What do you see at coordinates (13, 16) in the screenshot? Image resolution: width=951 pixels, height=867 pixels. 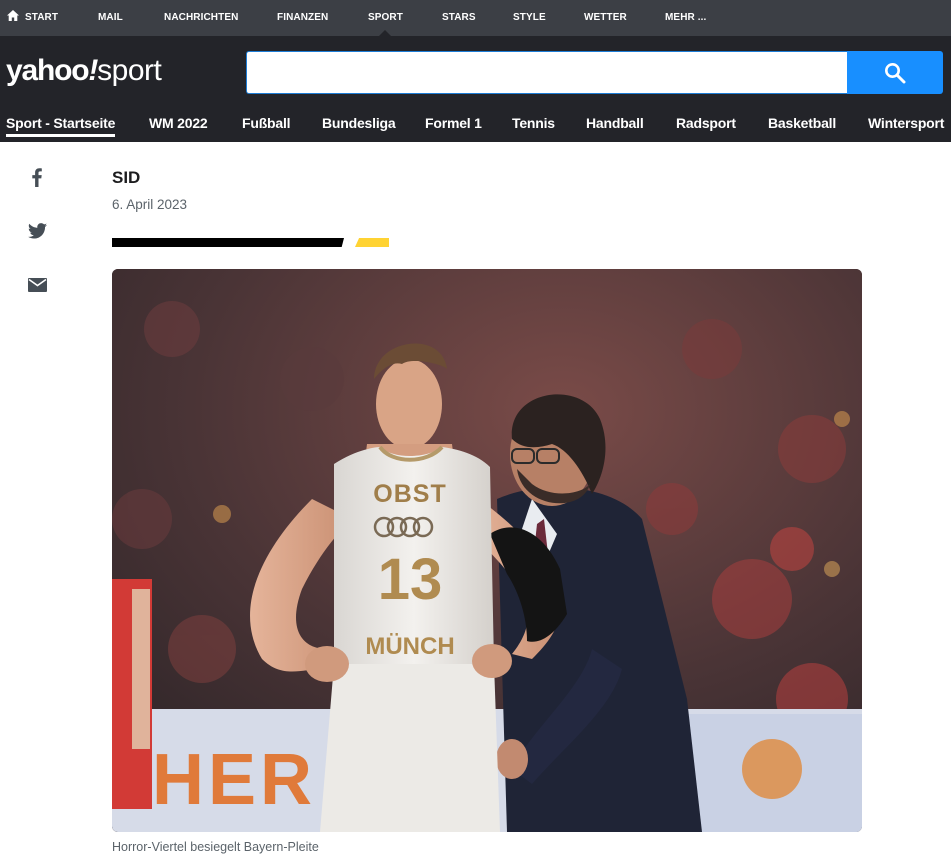 I see `home-icon` at bounding box center [13, 16].